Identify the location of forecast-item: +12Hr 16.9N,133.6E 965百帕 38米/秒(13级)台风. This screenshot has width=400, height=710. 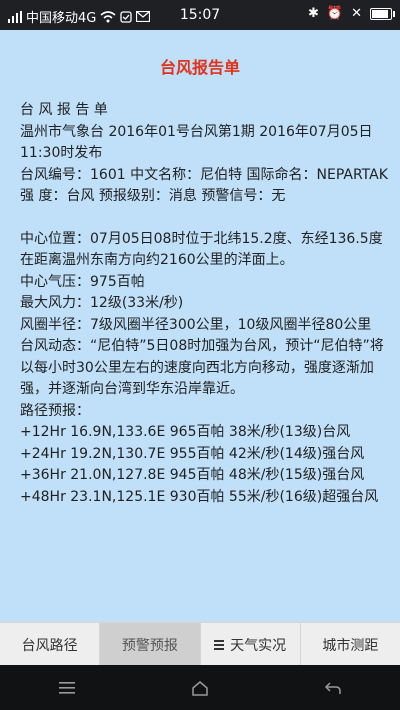
(185, 432).